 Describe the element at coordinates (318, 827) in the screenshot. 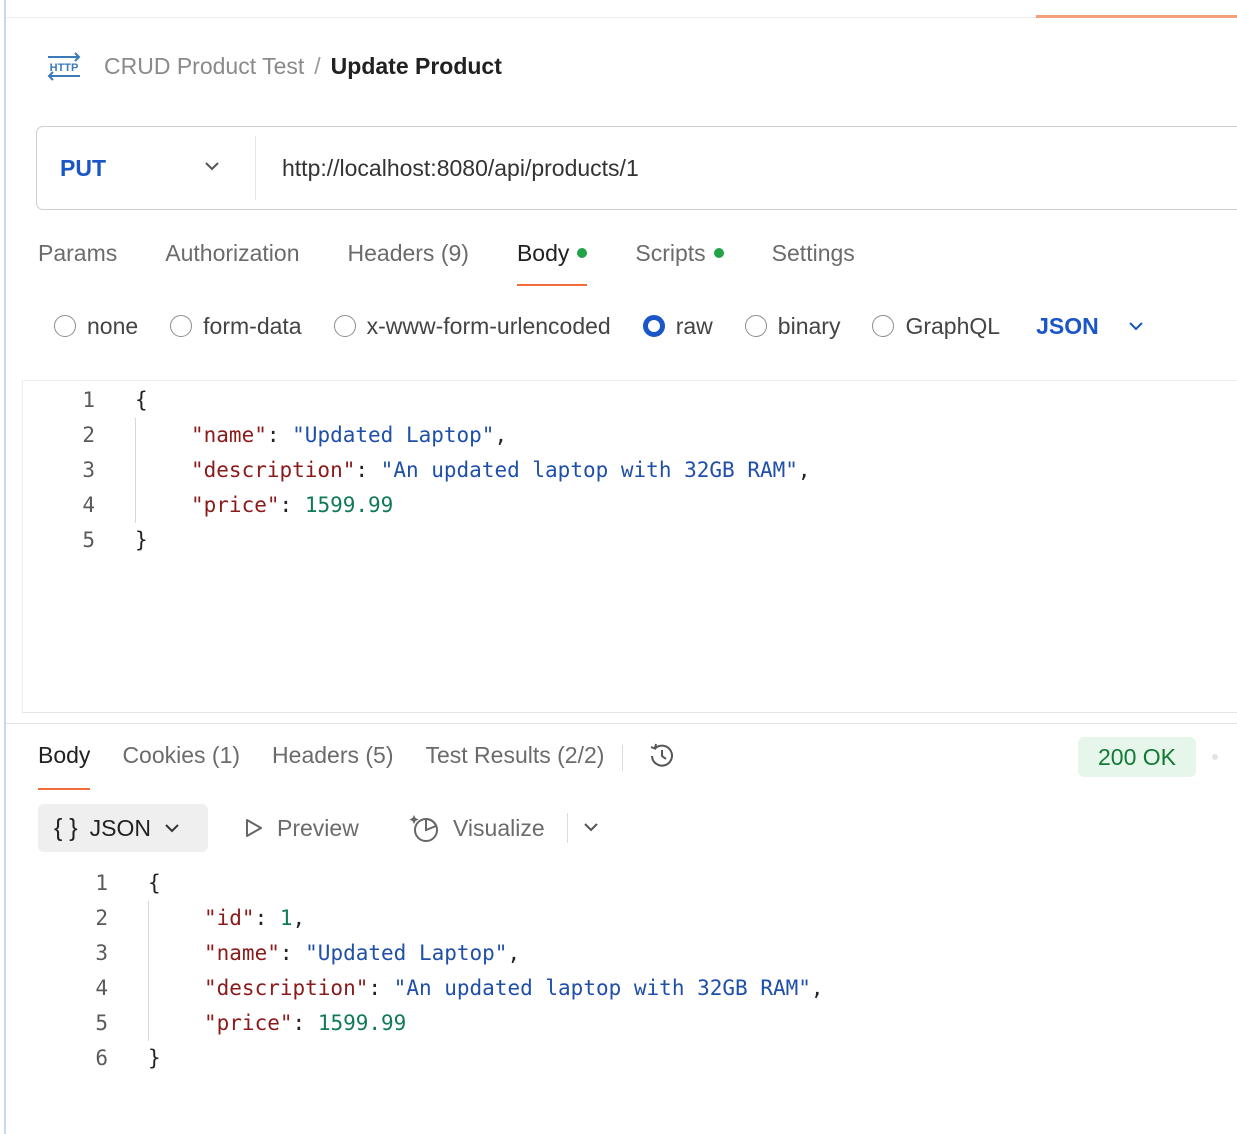

I see `preview-label: Preview` at that location.